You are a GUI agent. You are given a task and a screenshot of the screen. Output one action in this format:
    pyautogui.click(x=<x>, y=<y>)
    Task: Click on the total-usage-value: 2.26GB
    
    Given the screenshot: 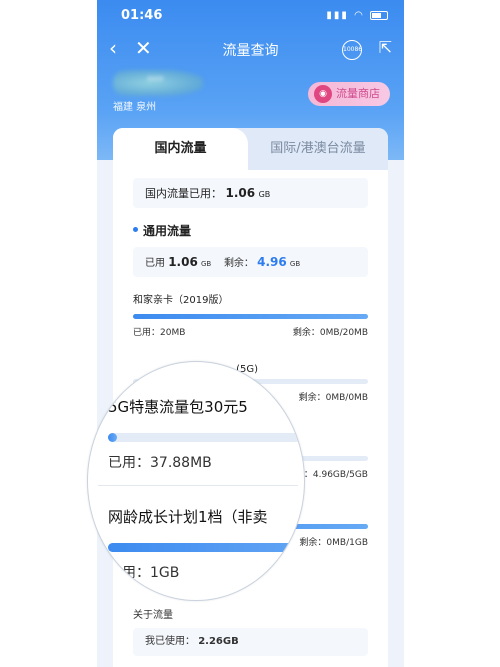 What is the action you would take?
    pyautogui.click(x=218, y=641)
    